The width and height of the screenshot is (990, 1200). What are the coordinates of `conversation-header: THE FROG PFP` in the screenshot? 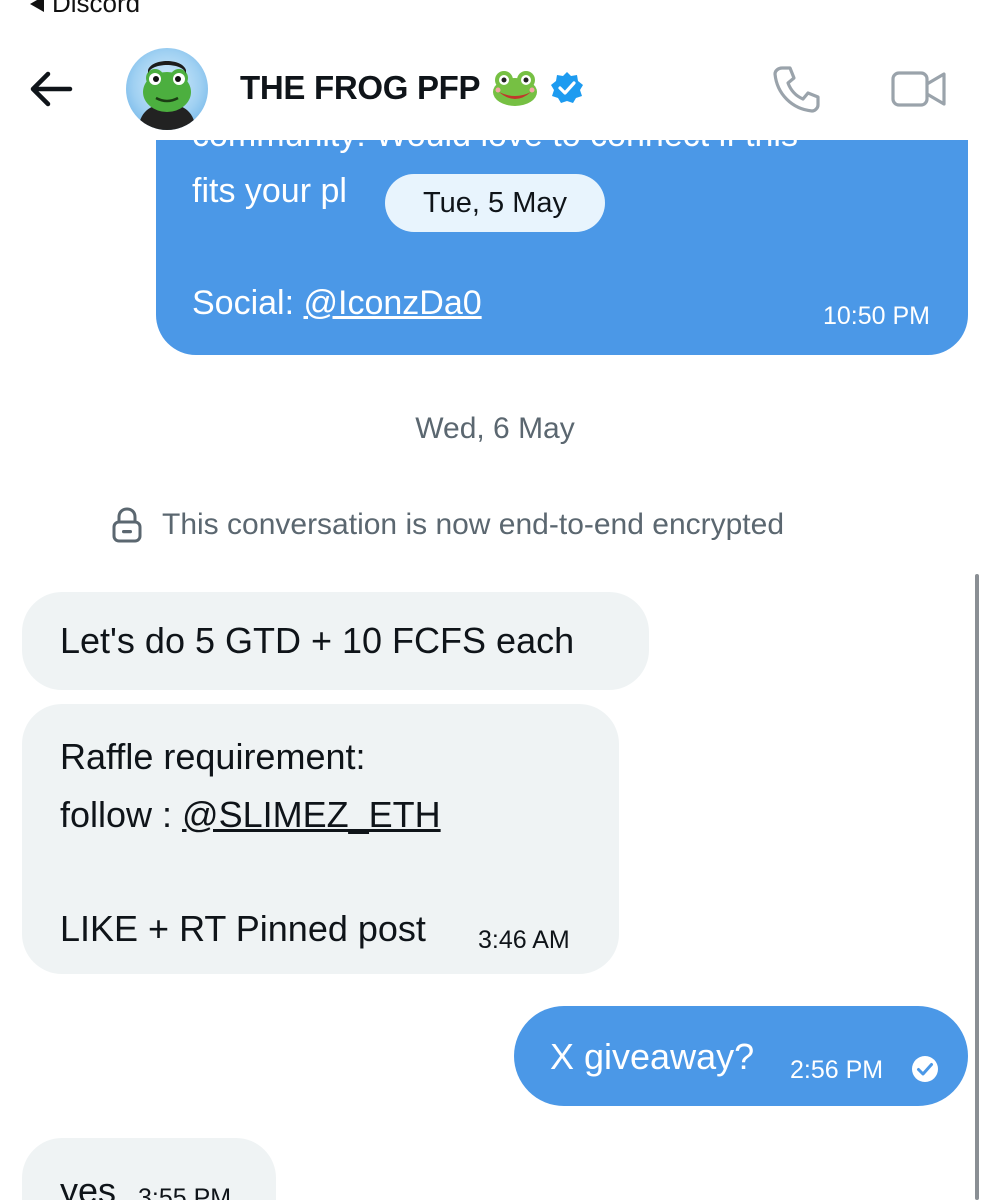 It's located at (495, 90).